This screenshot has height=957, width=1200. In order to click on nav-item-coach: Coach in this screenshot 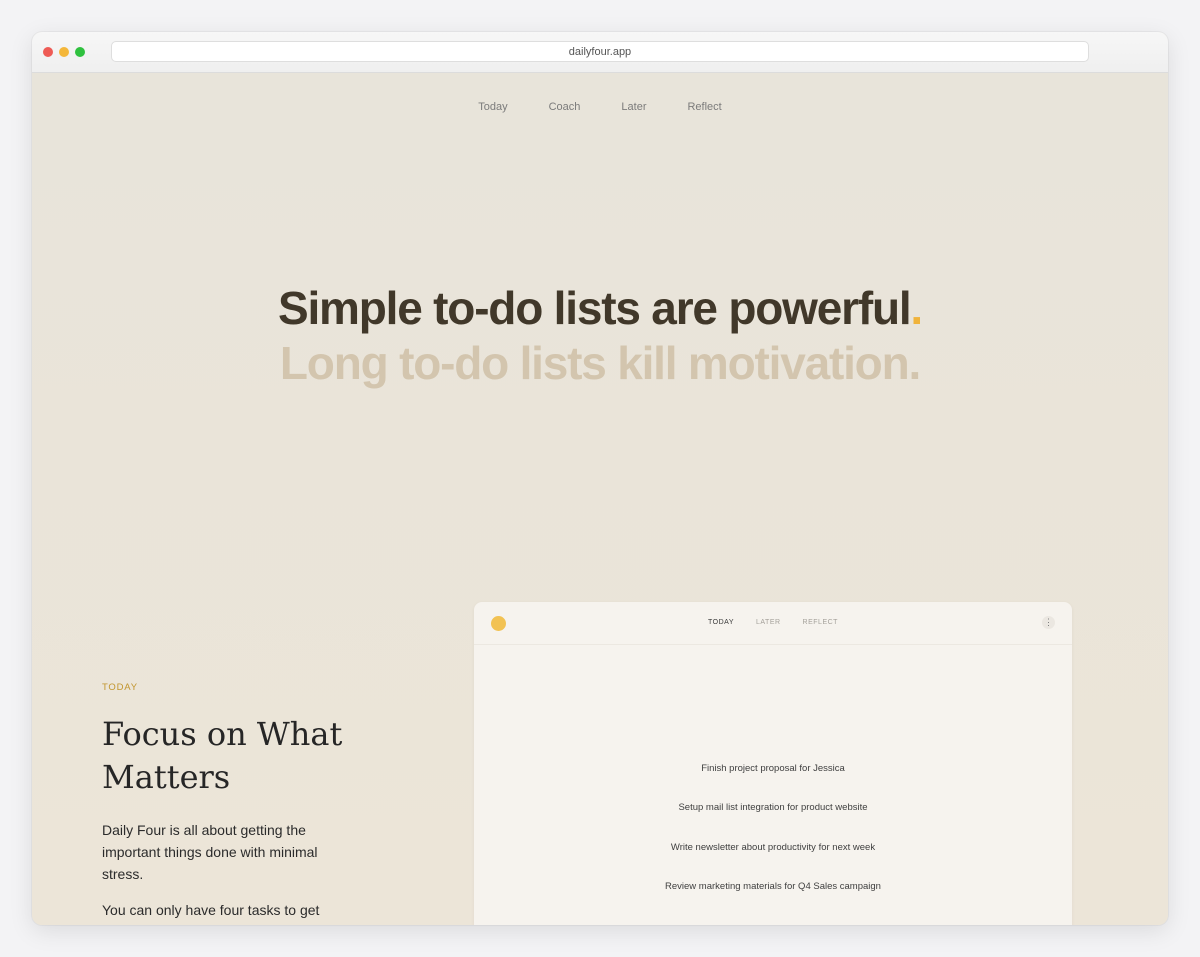, I will do `click(565, 107)`.